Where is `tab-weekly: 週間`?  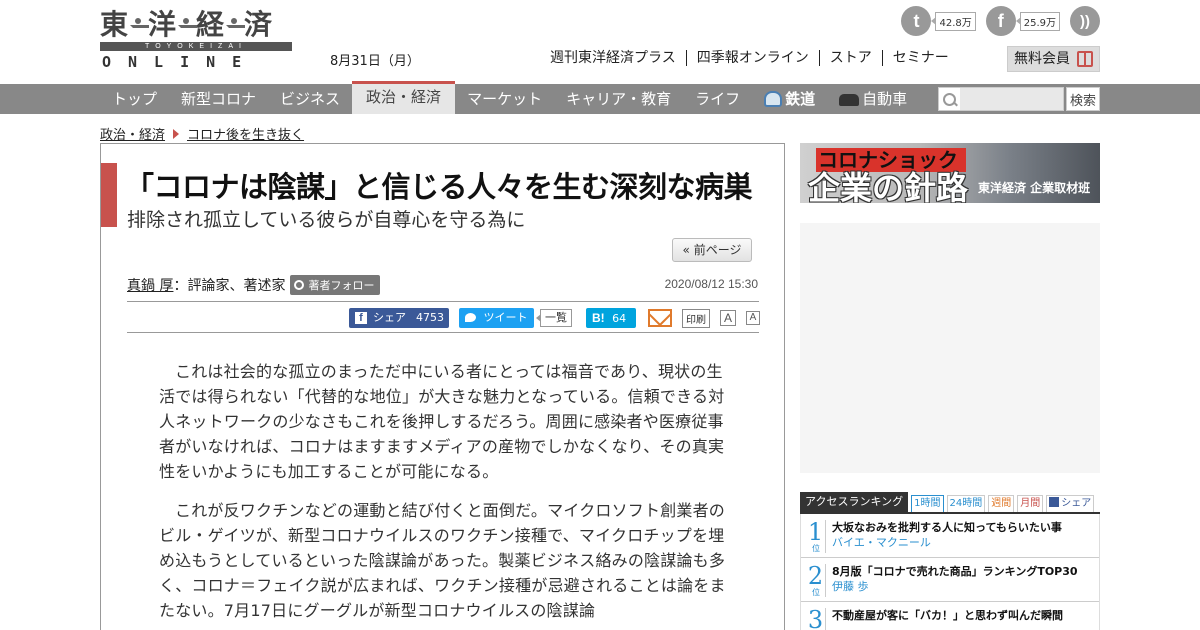
tab-weekly: 週間 is located at coordinates (1001, 503).